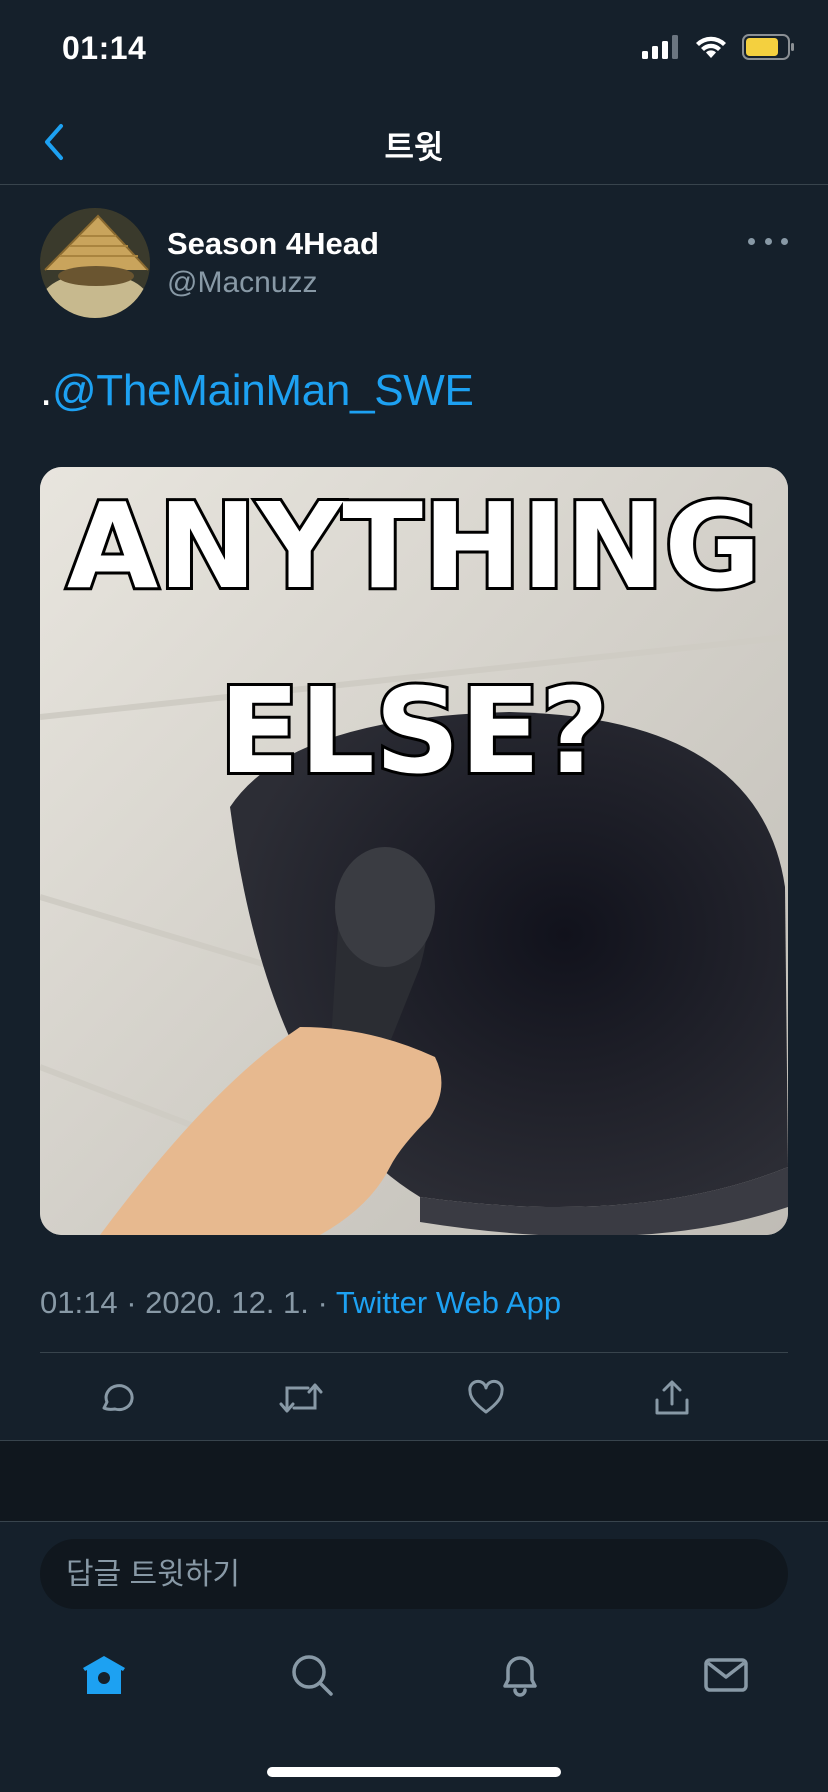  I want to click on like-button, so click(486, 1398).